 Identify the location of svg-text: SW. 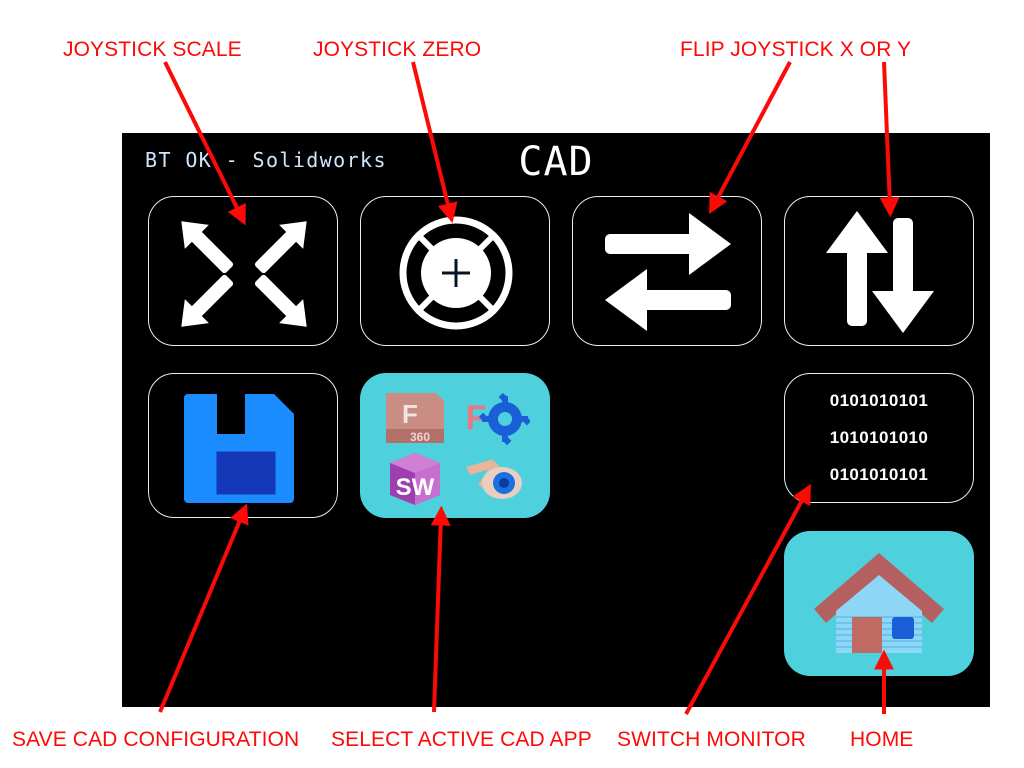
(415, 487).